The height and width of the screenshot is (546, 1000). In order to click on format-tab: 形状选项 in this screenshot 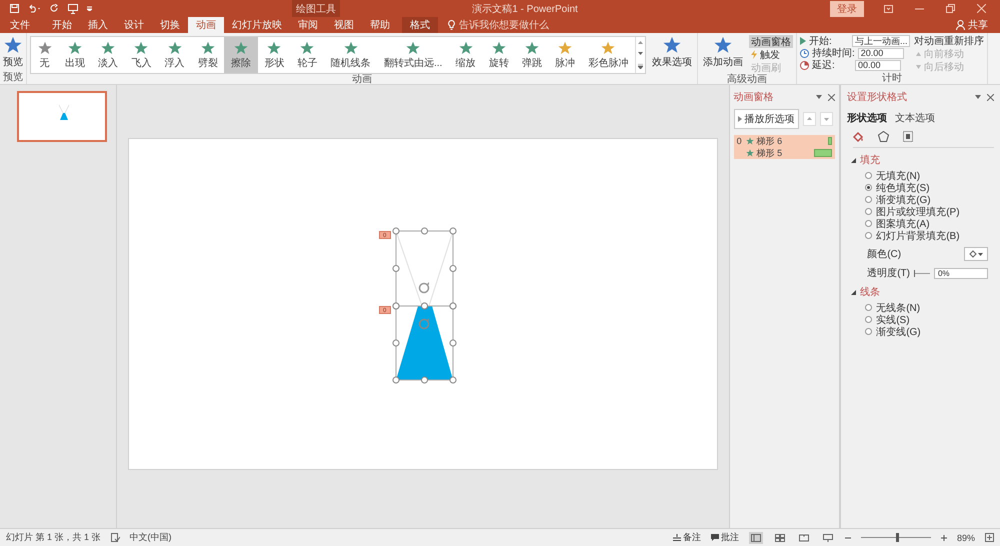, I will do `click(867, 118)`.